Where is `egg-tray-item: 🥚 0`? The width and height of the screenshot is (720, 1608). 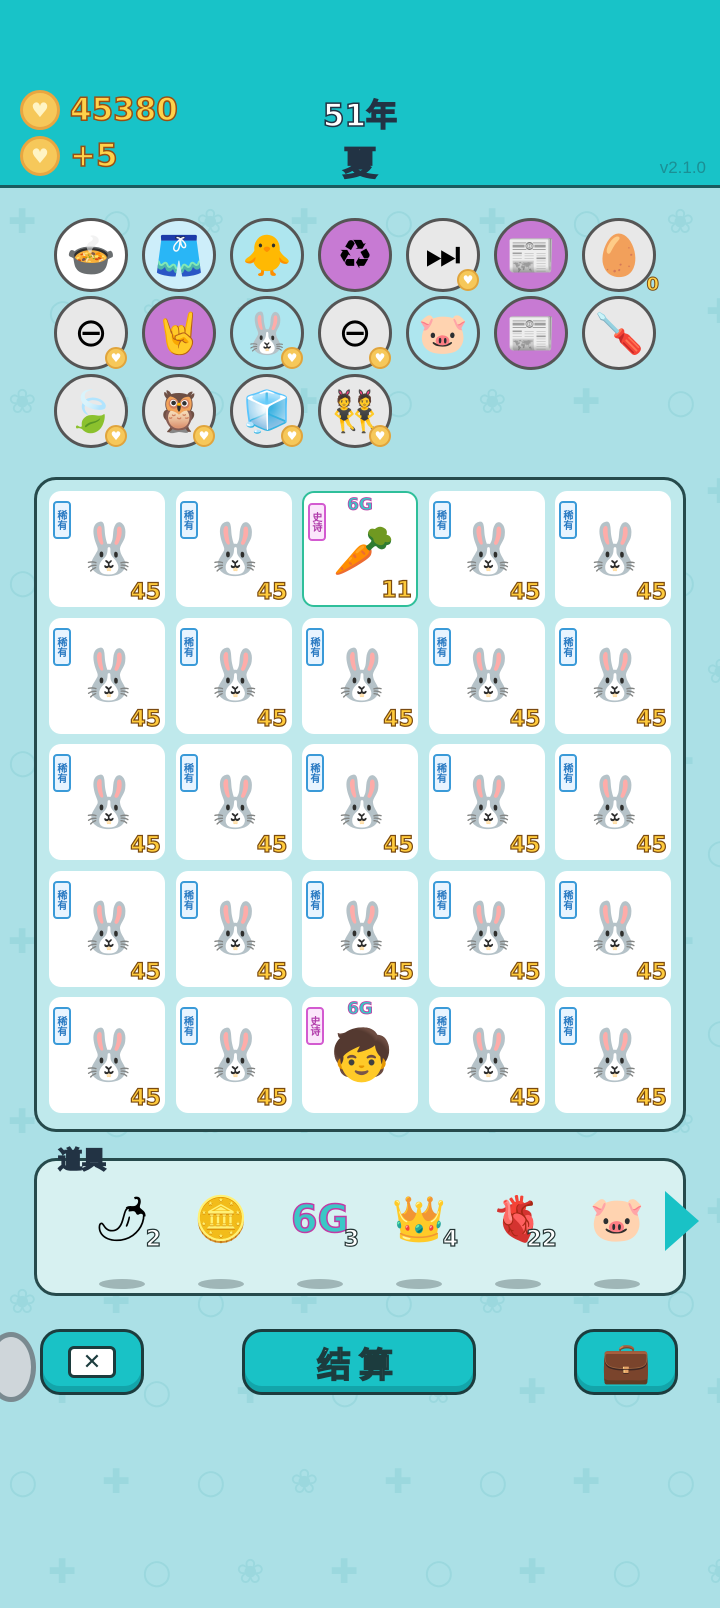
egg-tray-item: 🥚 0 is located at coordinates (620, 257).